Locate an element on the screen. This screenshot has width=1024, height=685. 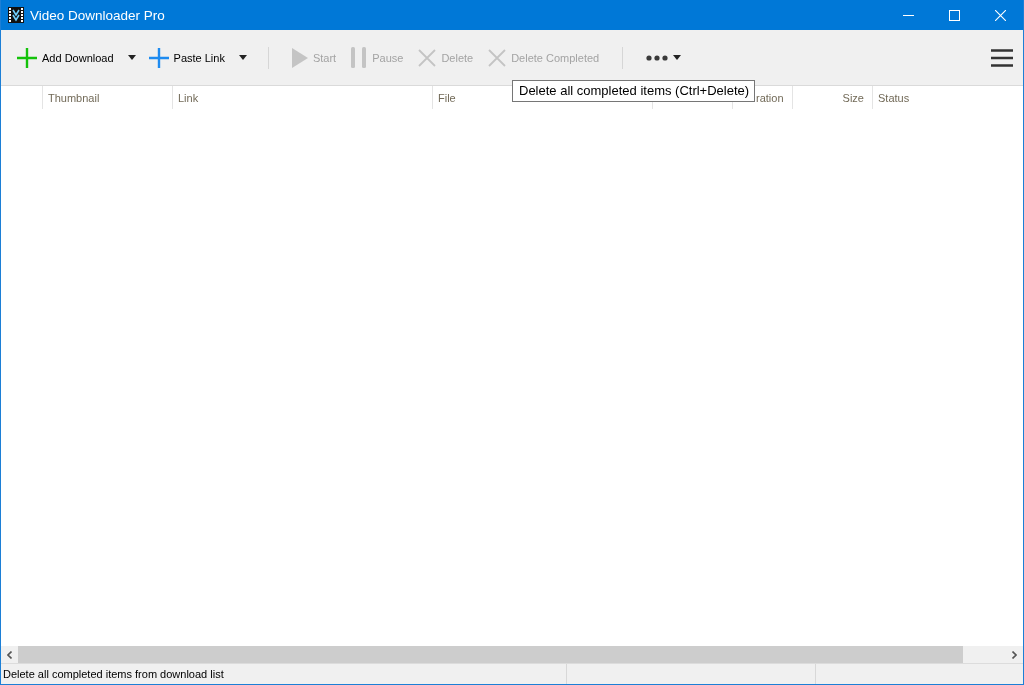
column-header: ration is located at coordinates (770, 97).